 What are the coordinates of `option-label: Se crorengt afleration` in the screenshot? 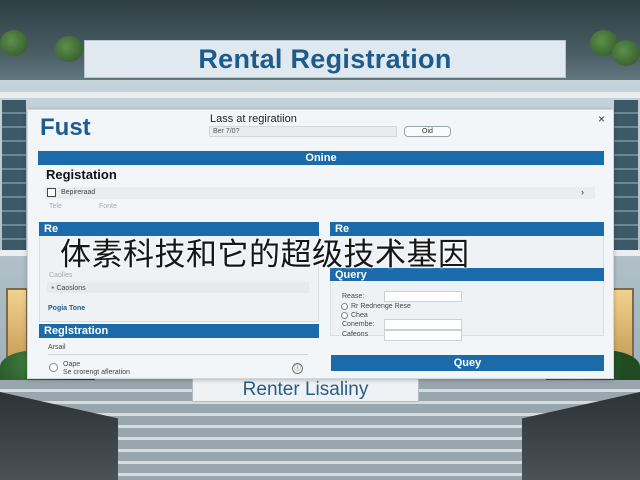 It's located at (96, 372).